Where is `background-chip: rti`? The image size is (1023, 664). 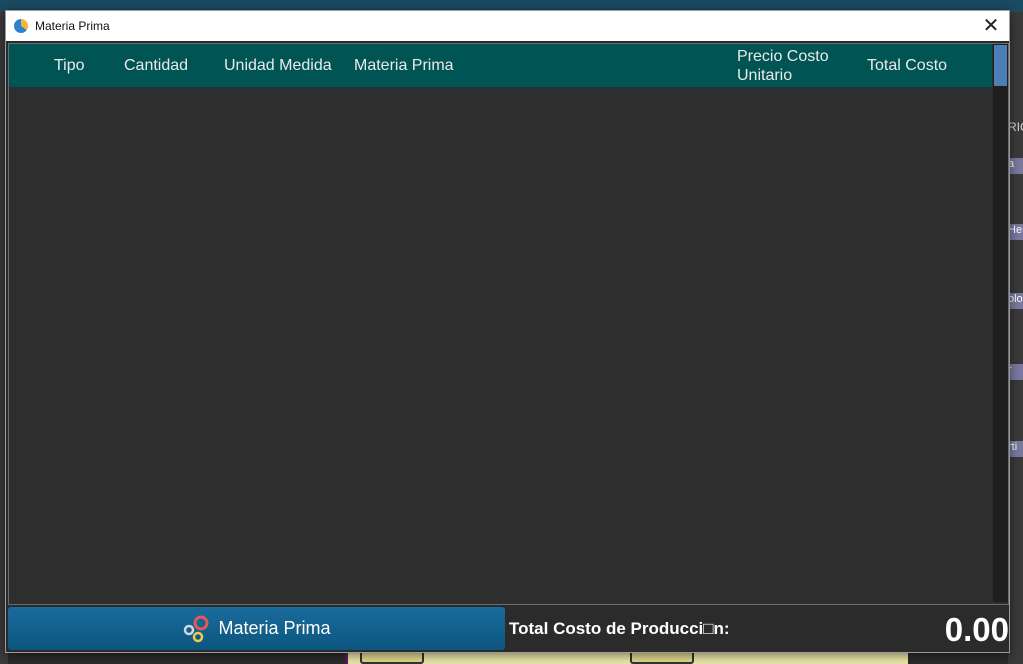
background-chip: rti is located at coordinates (1015, 449).